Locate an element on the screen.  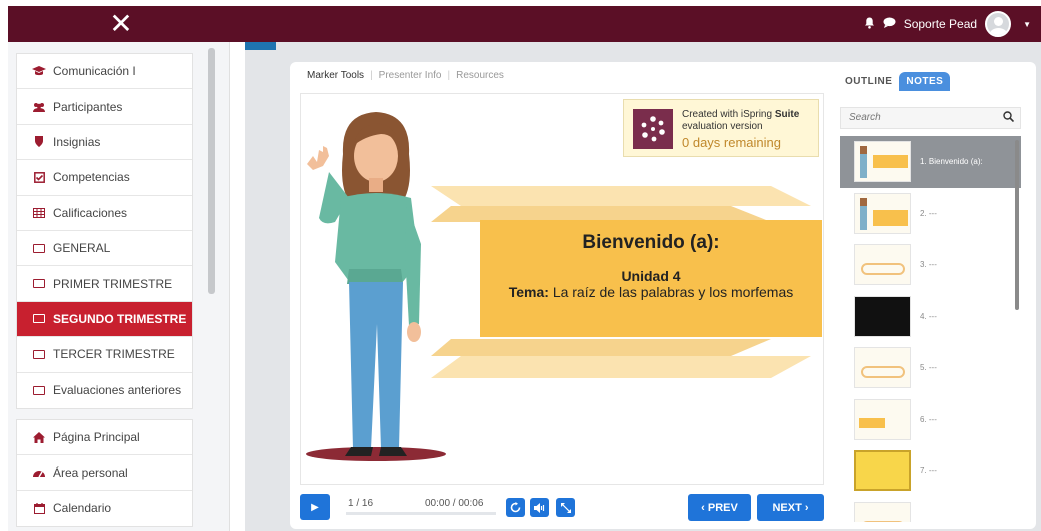
outline-item: 5. --- is located at coordinates (930, 368).